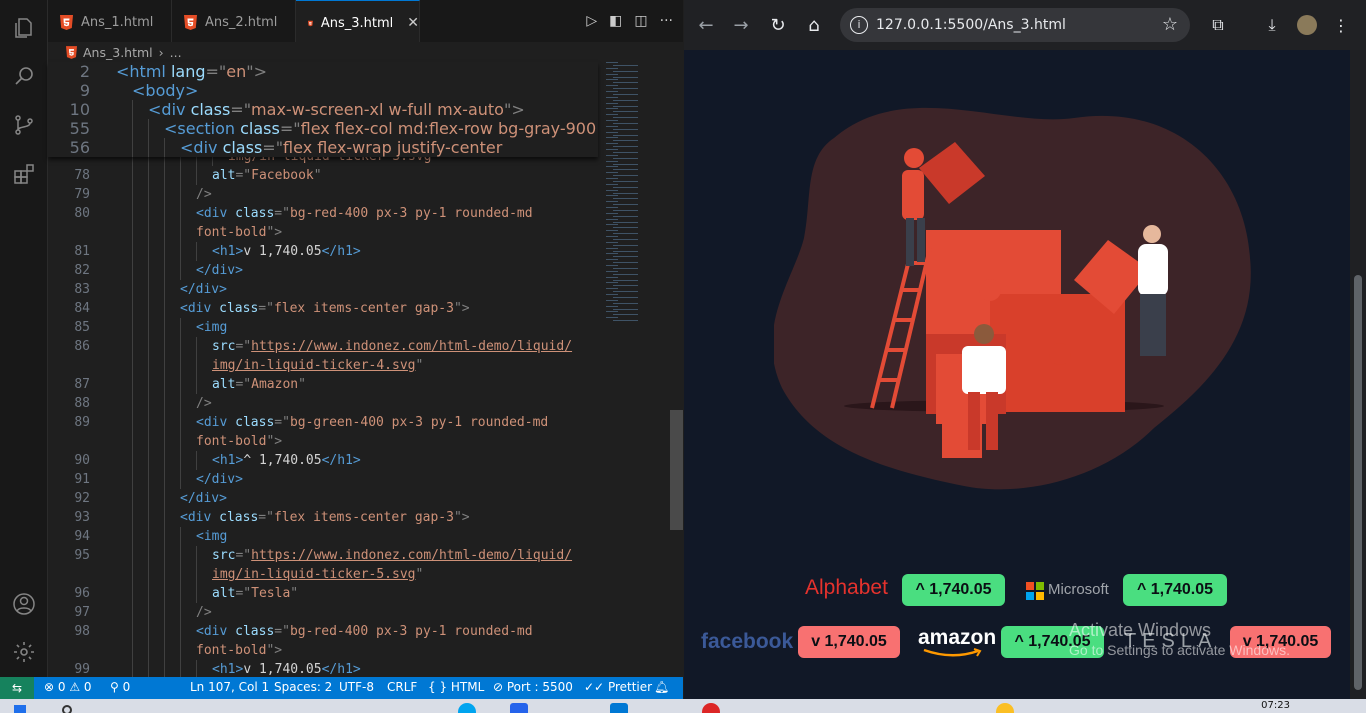 This screenshot has width=1366, height=713. What do you see at coordinates (615, 21) in the screenshot?
I see `open-preview-icon: ◧` at bounding box center [615, 21].